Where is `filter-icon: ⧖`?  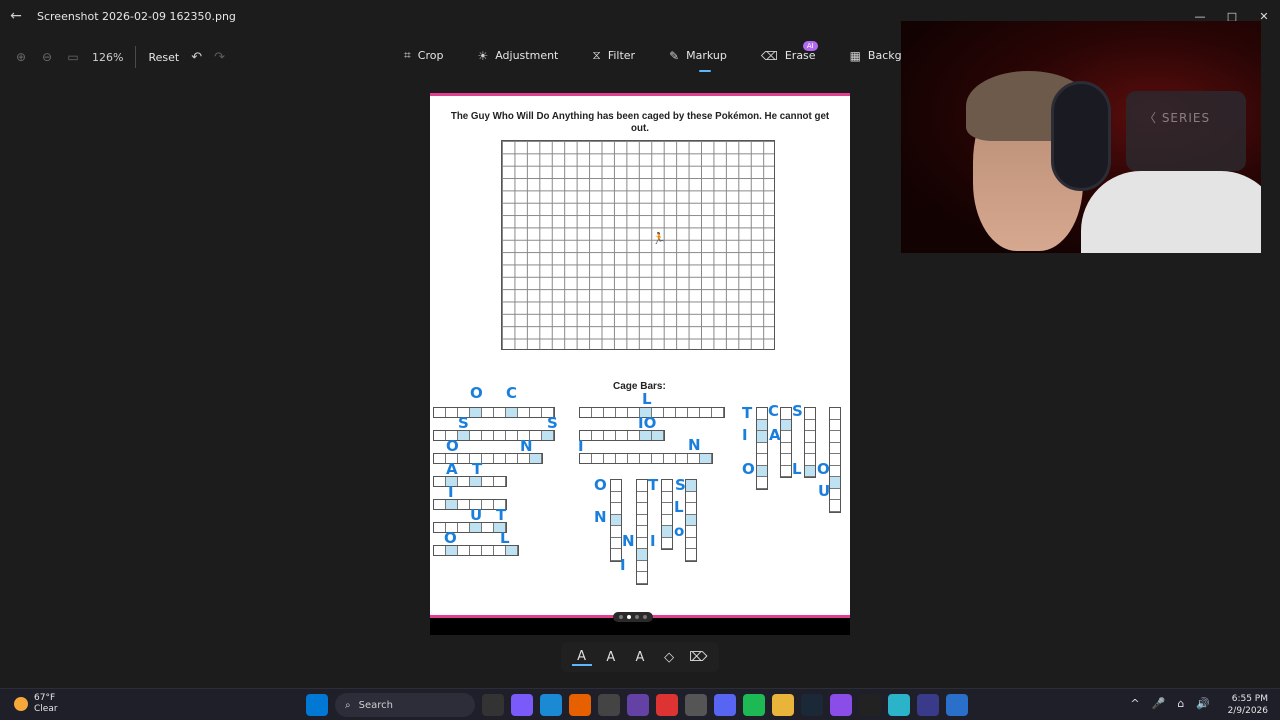
filter-icon: ⧖ is located at coordinates (596, 55).